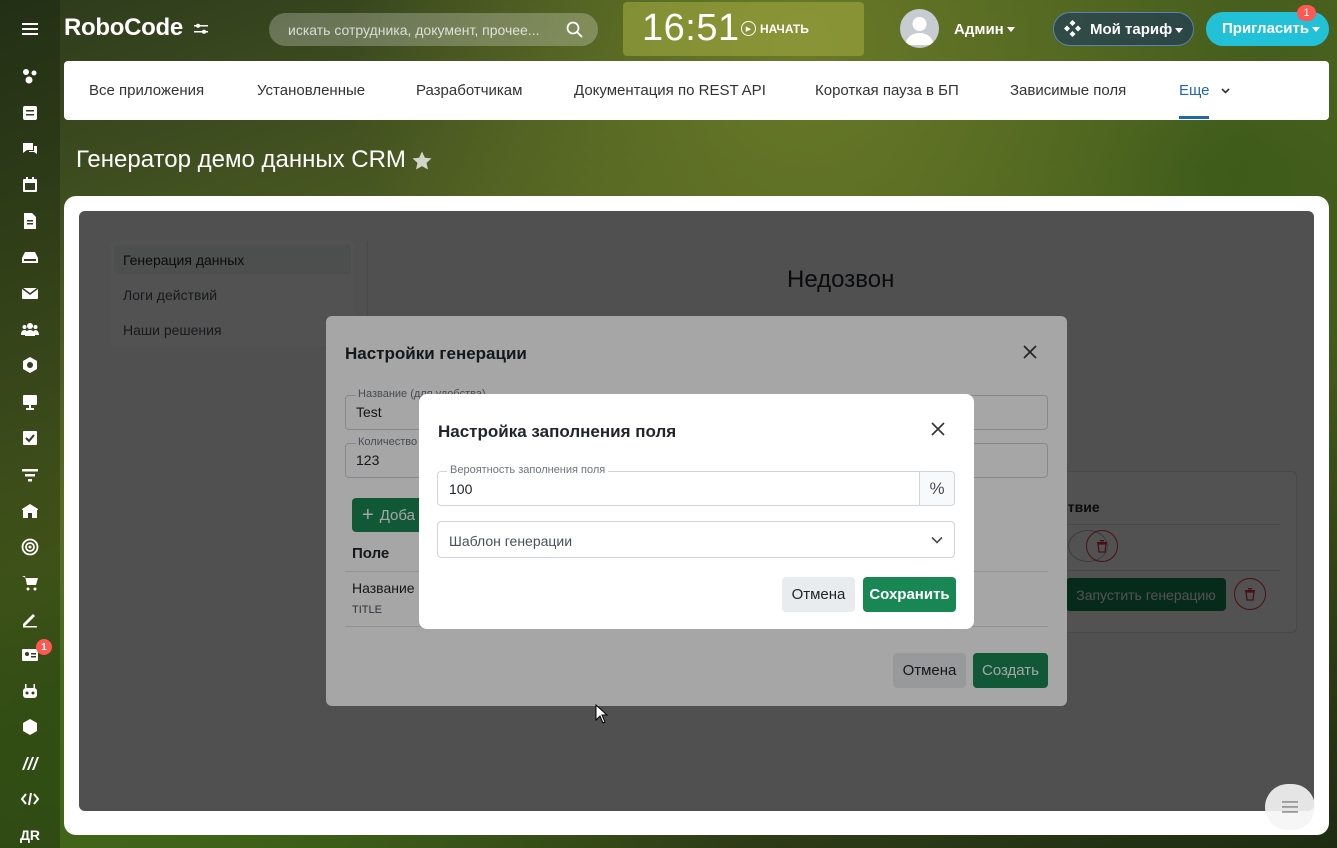 Image resolution: width=1337 pixels, height=848 pixels. I want to click on chat-icon, so click(30, 149).